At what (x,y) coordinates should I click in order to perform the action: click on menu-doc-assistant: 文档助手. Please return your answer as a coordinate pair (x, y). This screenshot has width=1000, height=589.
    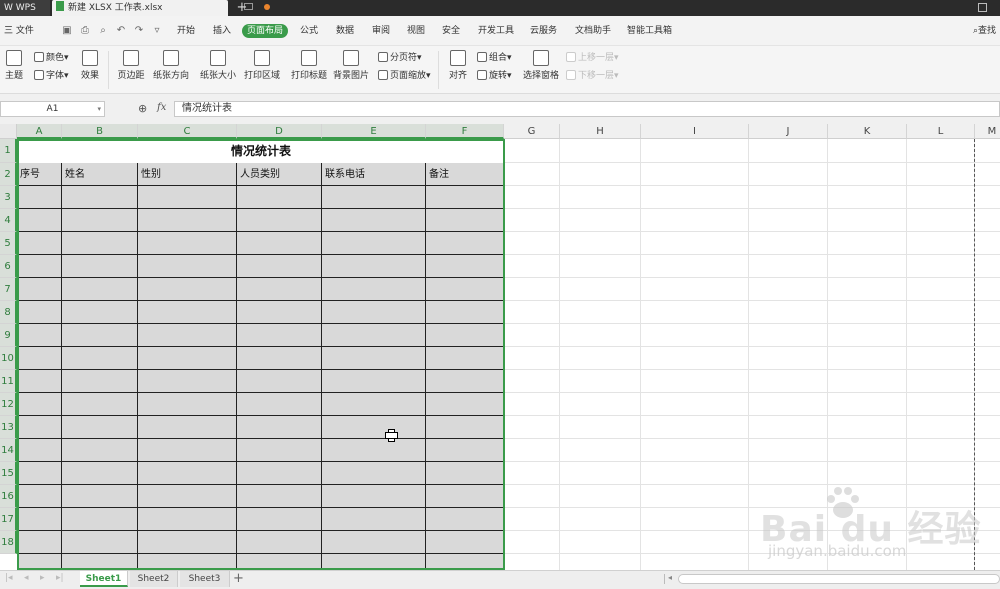
    Looking at the image, I should click on (593, 31).